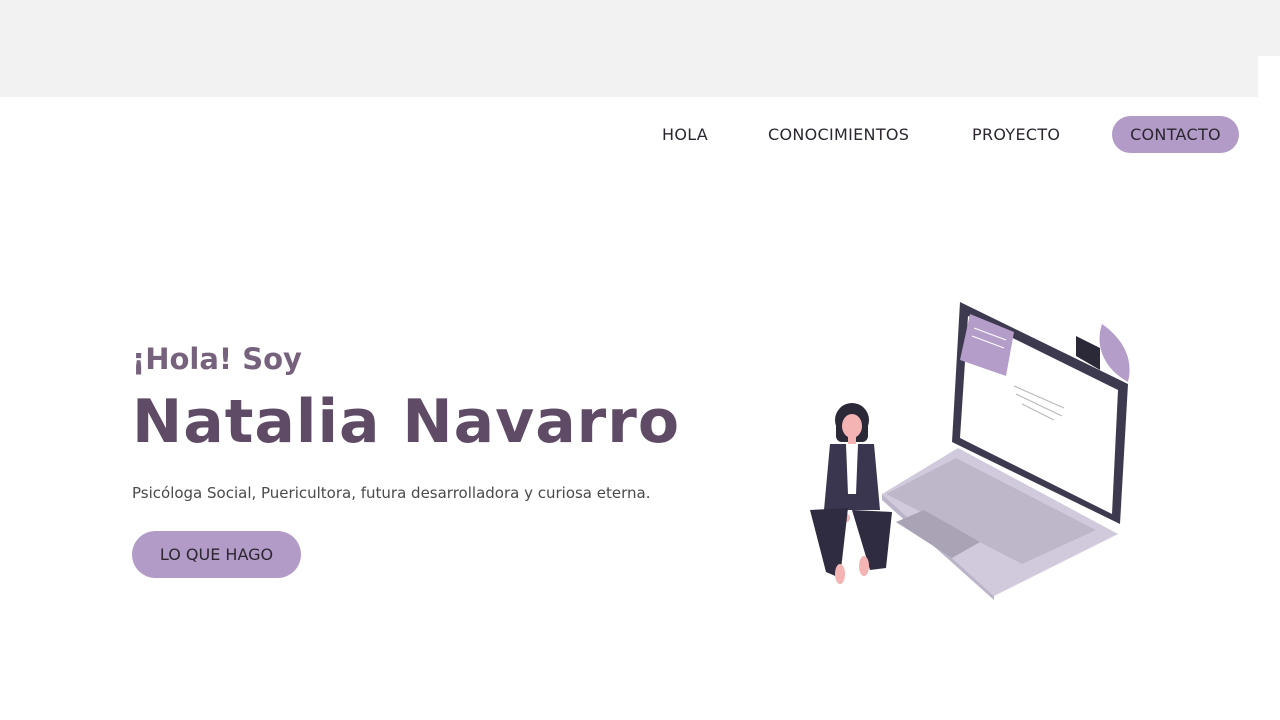 The width and height of the screenshot is (1280, 720). Describe the element at coordinates (640, 48) in the screenshot. I see `top-band` at that location.